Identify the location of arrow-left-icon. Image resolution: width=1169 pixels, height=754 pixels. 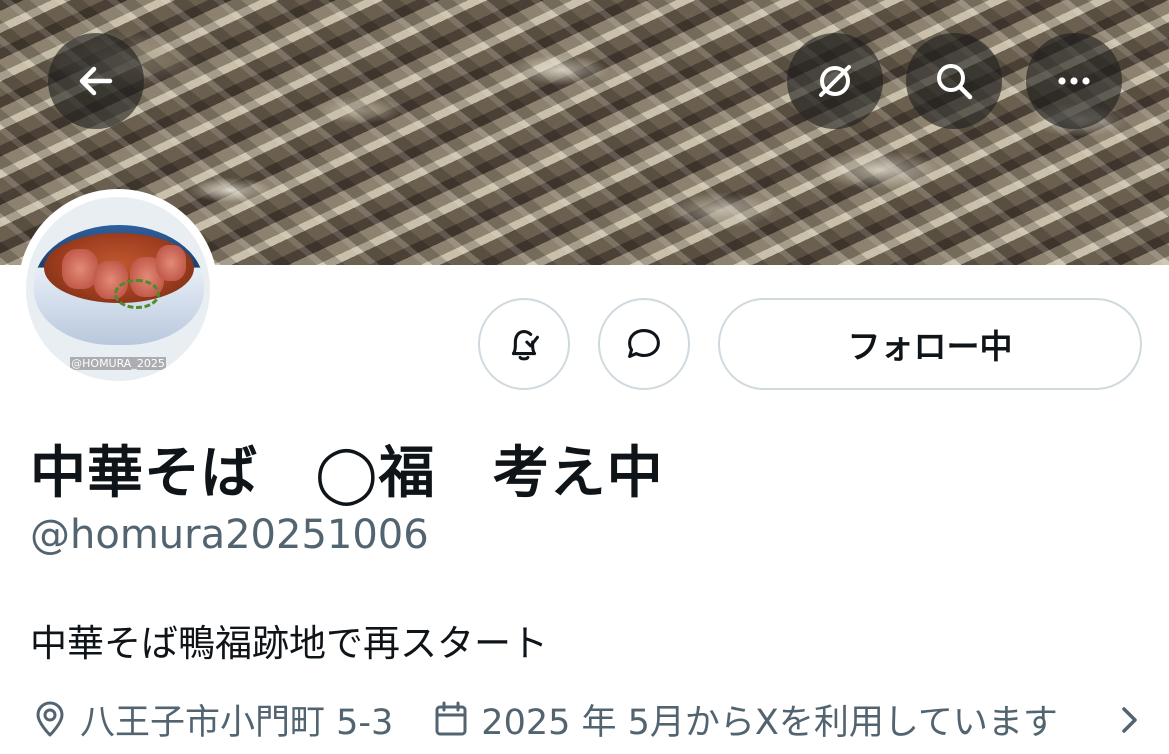
(96, 81).